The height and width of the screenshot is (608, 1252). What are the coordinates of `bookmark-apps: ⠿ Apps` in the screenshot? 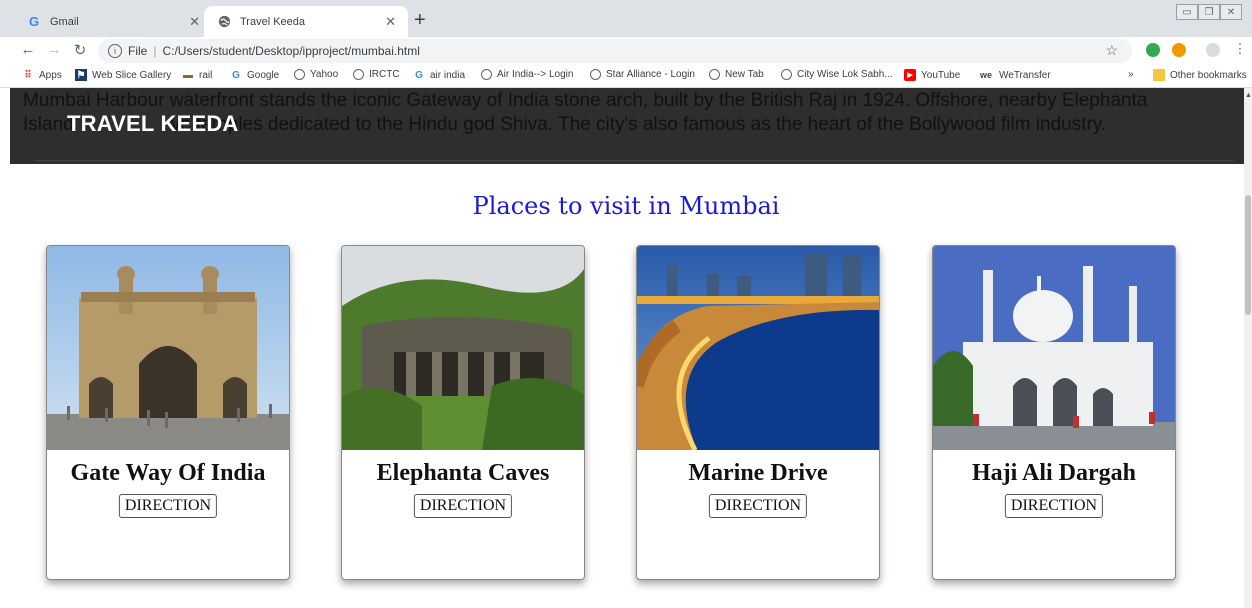 It's located at (41, 75).